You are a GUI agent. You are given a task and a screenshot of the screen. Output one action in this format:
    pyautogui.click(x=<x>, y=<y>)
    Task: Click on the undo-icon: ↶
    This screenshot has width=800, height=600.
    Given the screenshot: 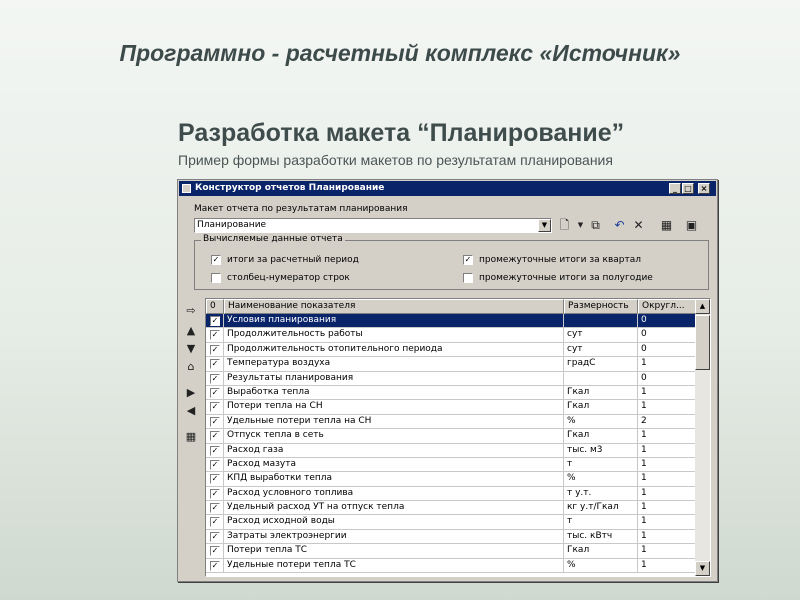 What is the action you would take?
    pyautogui.click(x=619, y=225)
    